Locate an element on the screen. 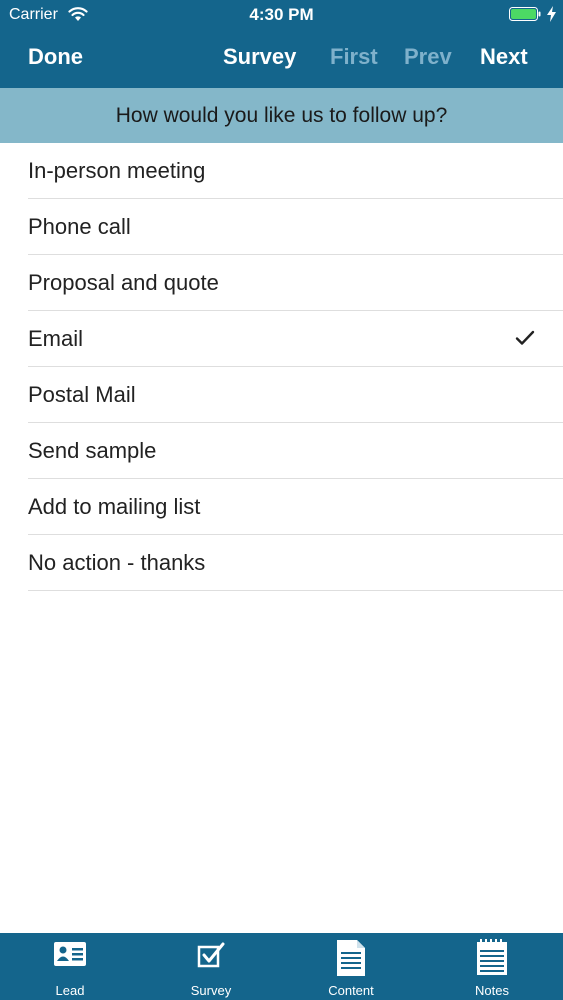  prev-button: Prev is located at coordinates (428, 57).